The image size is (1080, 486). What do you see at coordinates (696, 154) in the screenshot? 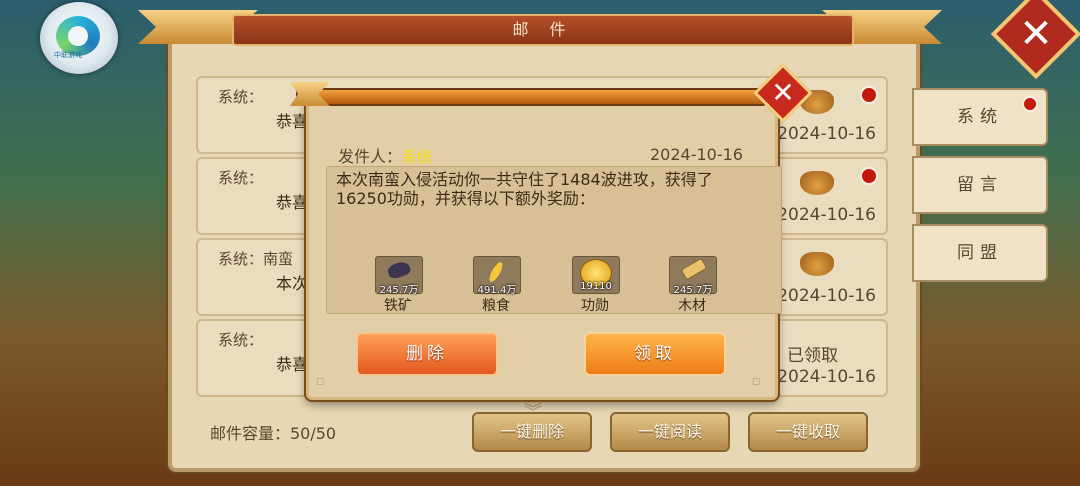
I see `dialog-date: 2024-10-16` at bounding box center [696, 154].